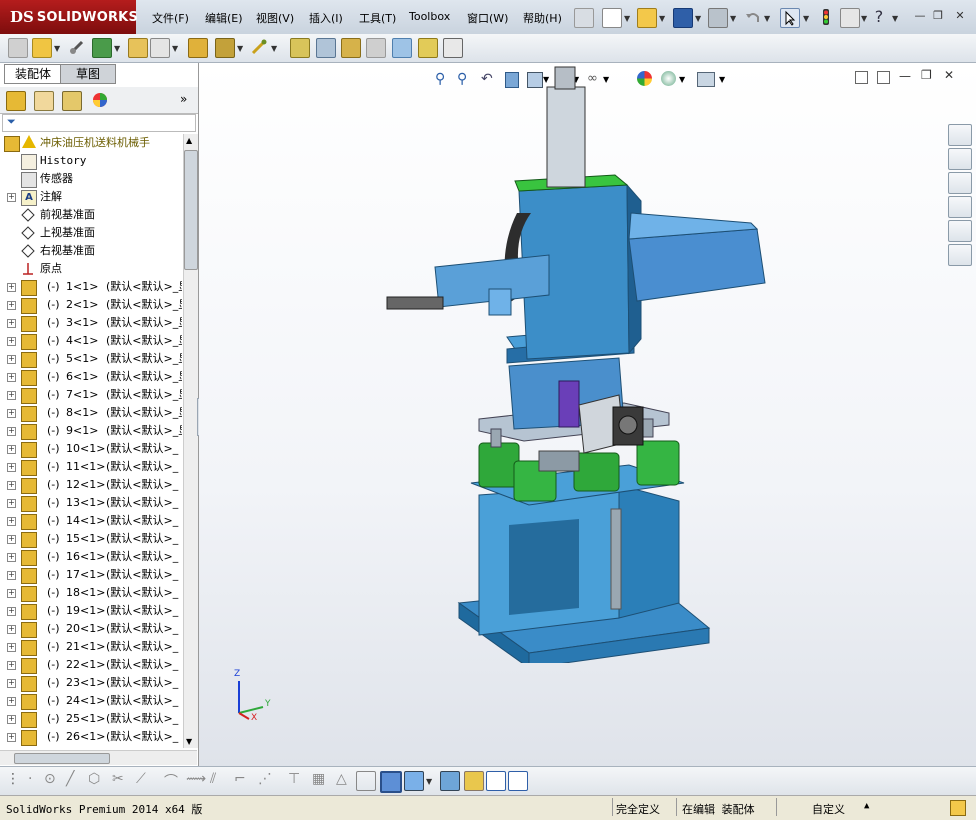 This screenshot has height=820, width=976. What do you see at coordinates (414, 781) in the screenshot?
I see `view-cube-icon` at bounding box center [414, 781].